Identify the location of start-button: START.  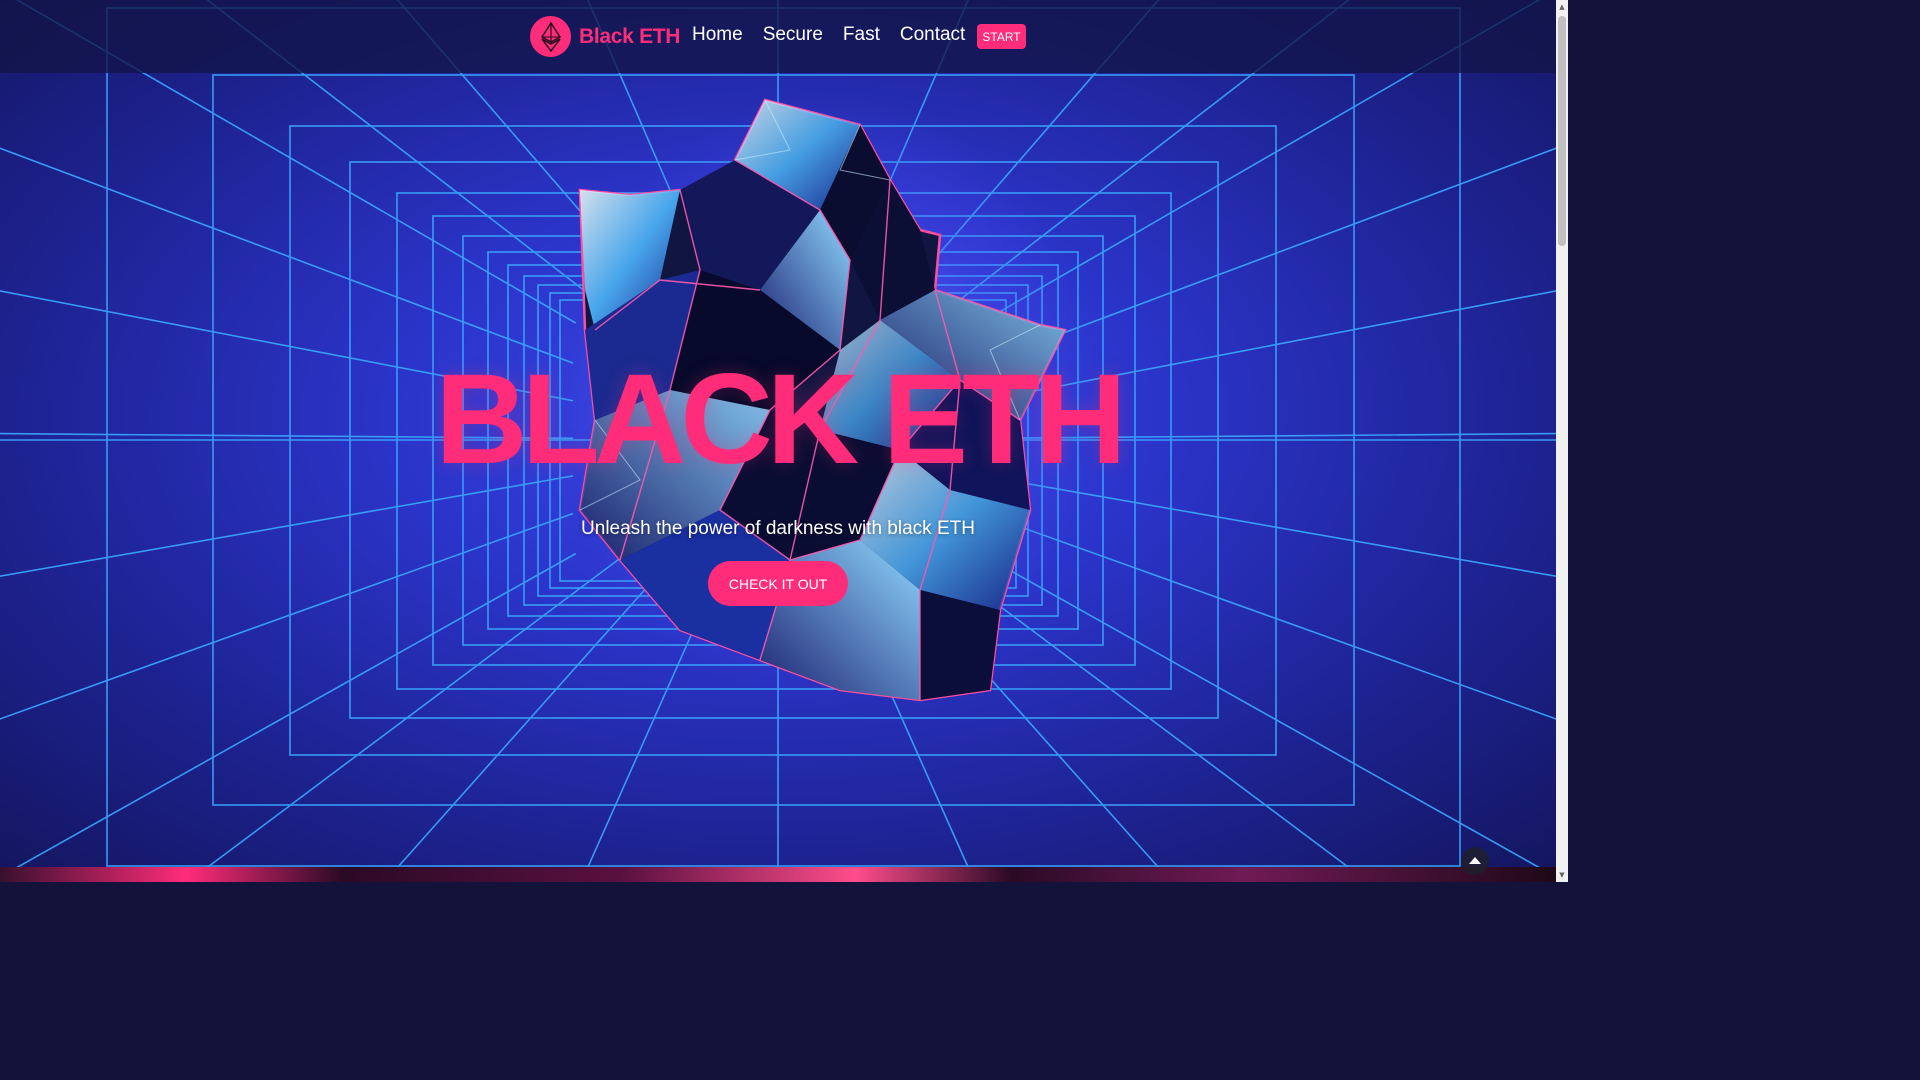
(1001, 36).